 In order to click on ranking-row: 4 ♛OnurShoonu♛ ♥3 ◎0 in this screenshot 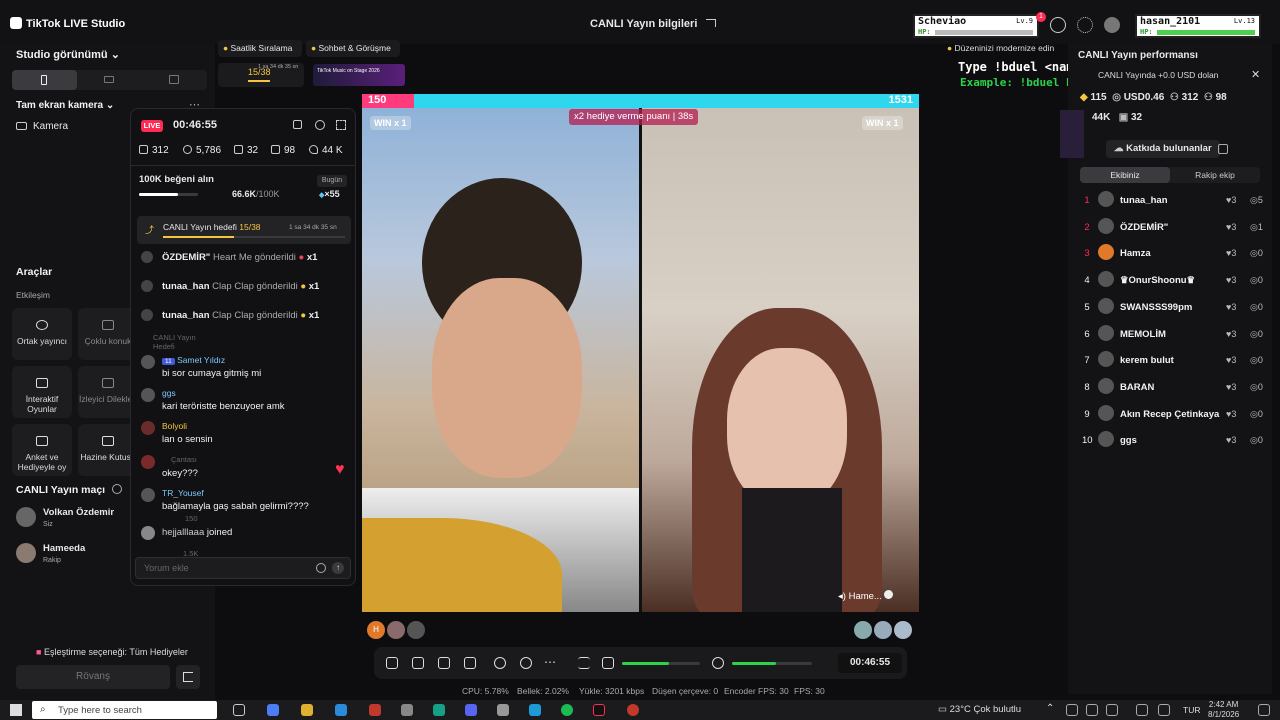, I will do `click(1170, 280)`.